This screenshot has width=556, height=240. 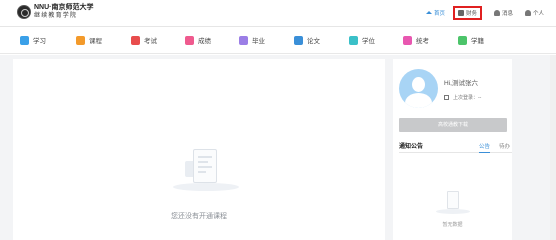 I want to click on last-login-value: --, so click(x=480, y=97).